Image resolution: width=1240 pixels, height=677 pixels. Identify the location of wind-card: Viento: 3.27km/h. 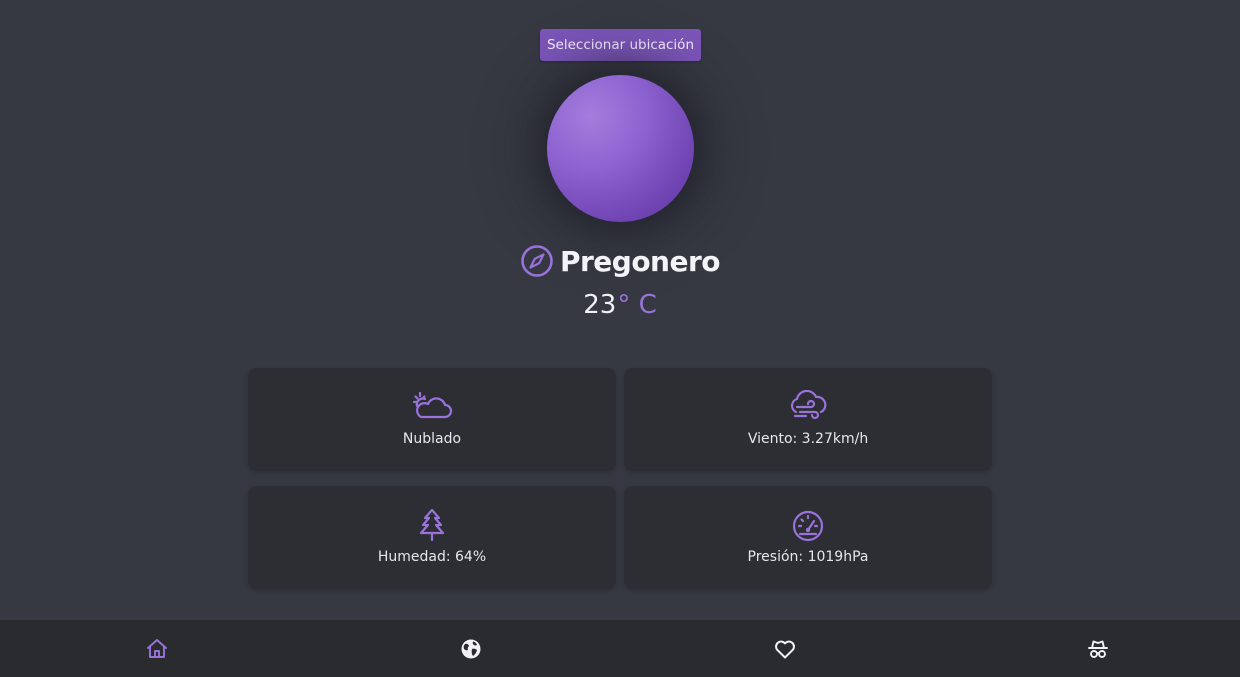
(808, 419).